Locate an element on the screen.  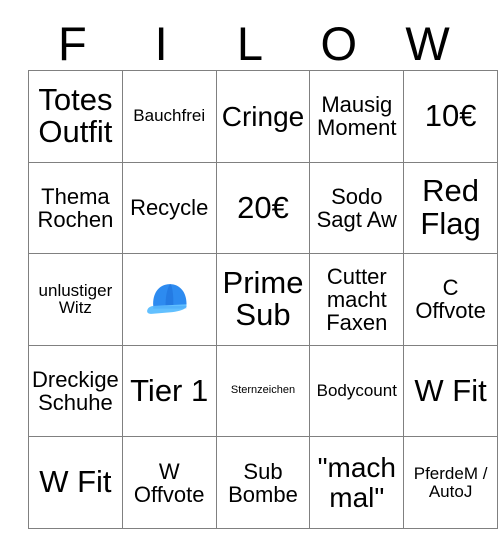
bingo-cell: 20€ is located at coordinates (263, 208).